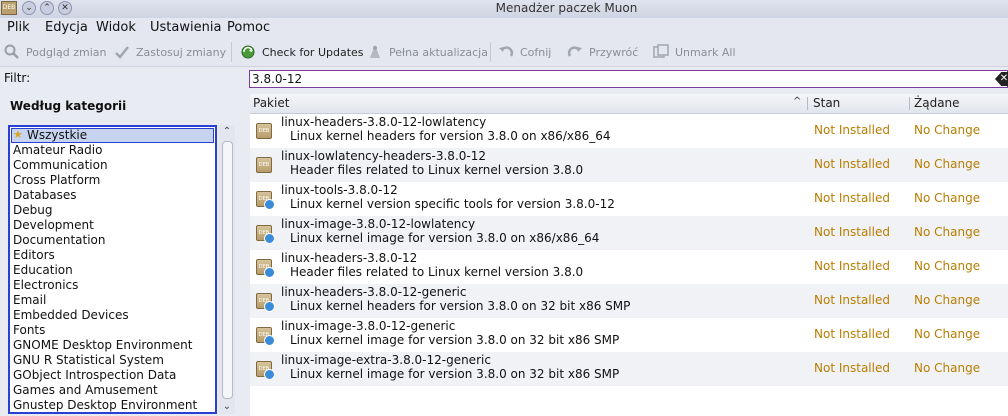  What do you see at coordinates (105, 405) in the screenshot?
I see `category-label: Gnustep Desktop Environment` at bounding box center [105, 405].